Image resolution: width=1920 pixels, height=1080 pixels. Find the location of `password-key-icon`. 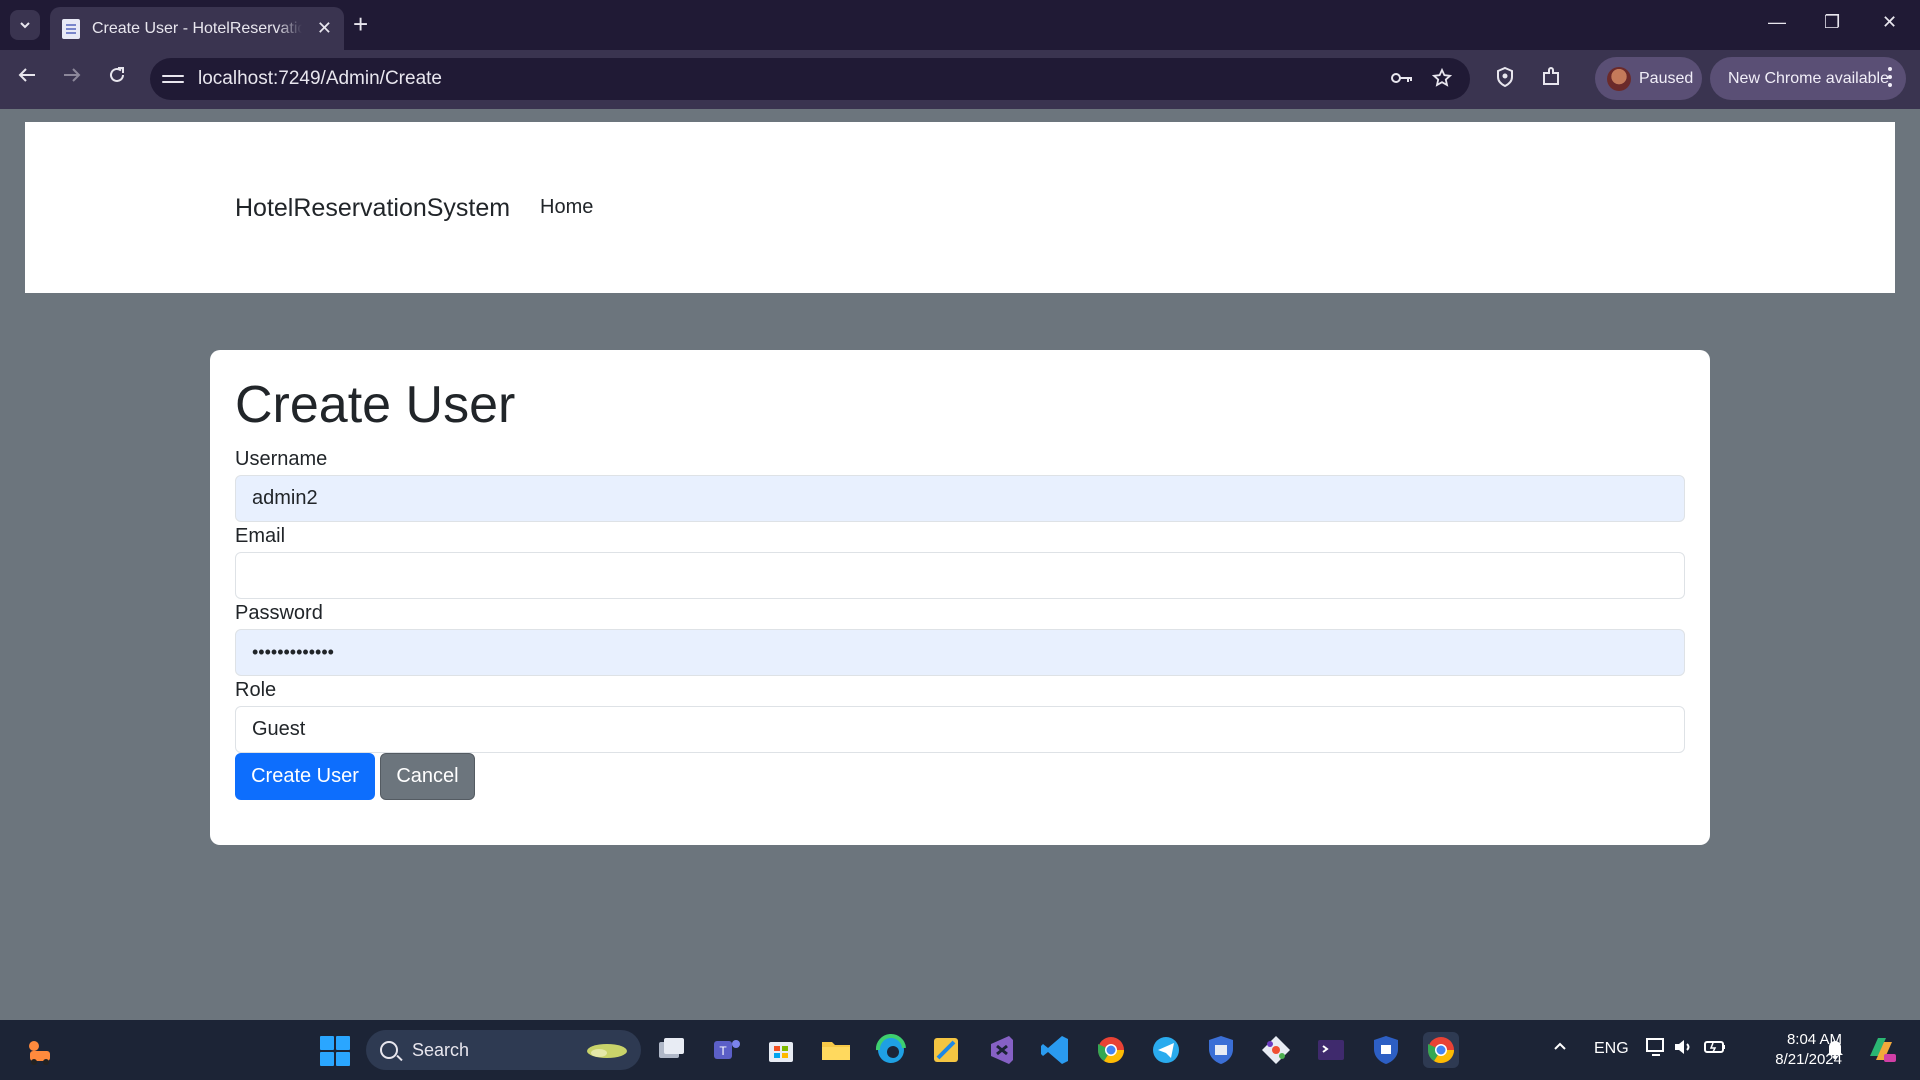

password-key-icon is located at coordinates (1402, 81).